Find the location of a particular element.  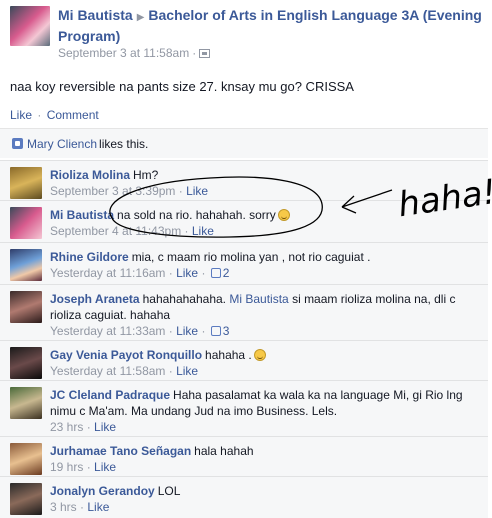

post-timestamp: September 3 at 11:58am is located at coordinates (123, 53).